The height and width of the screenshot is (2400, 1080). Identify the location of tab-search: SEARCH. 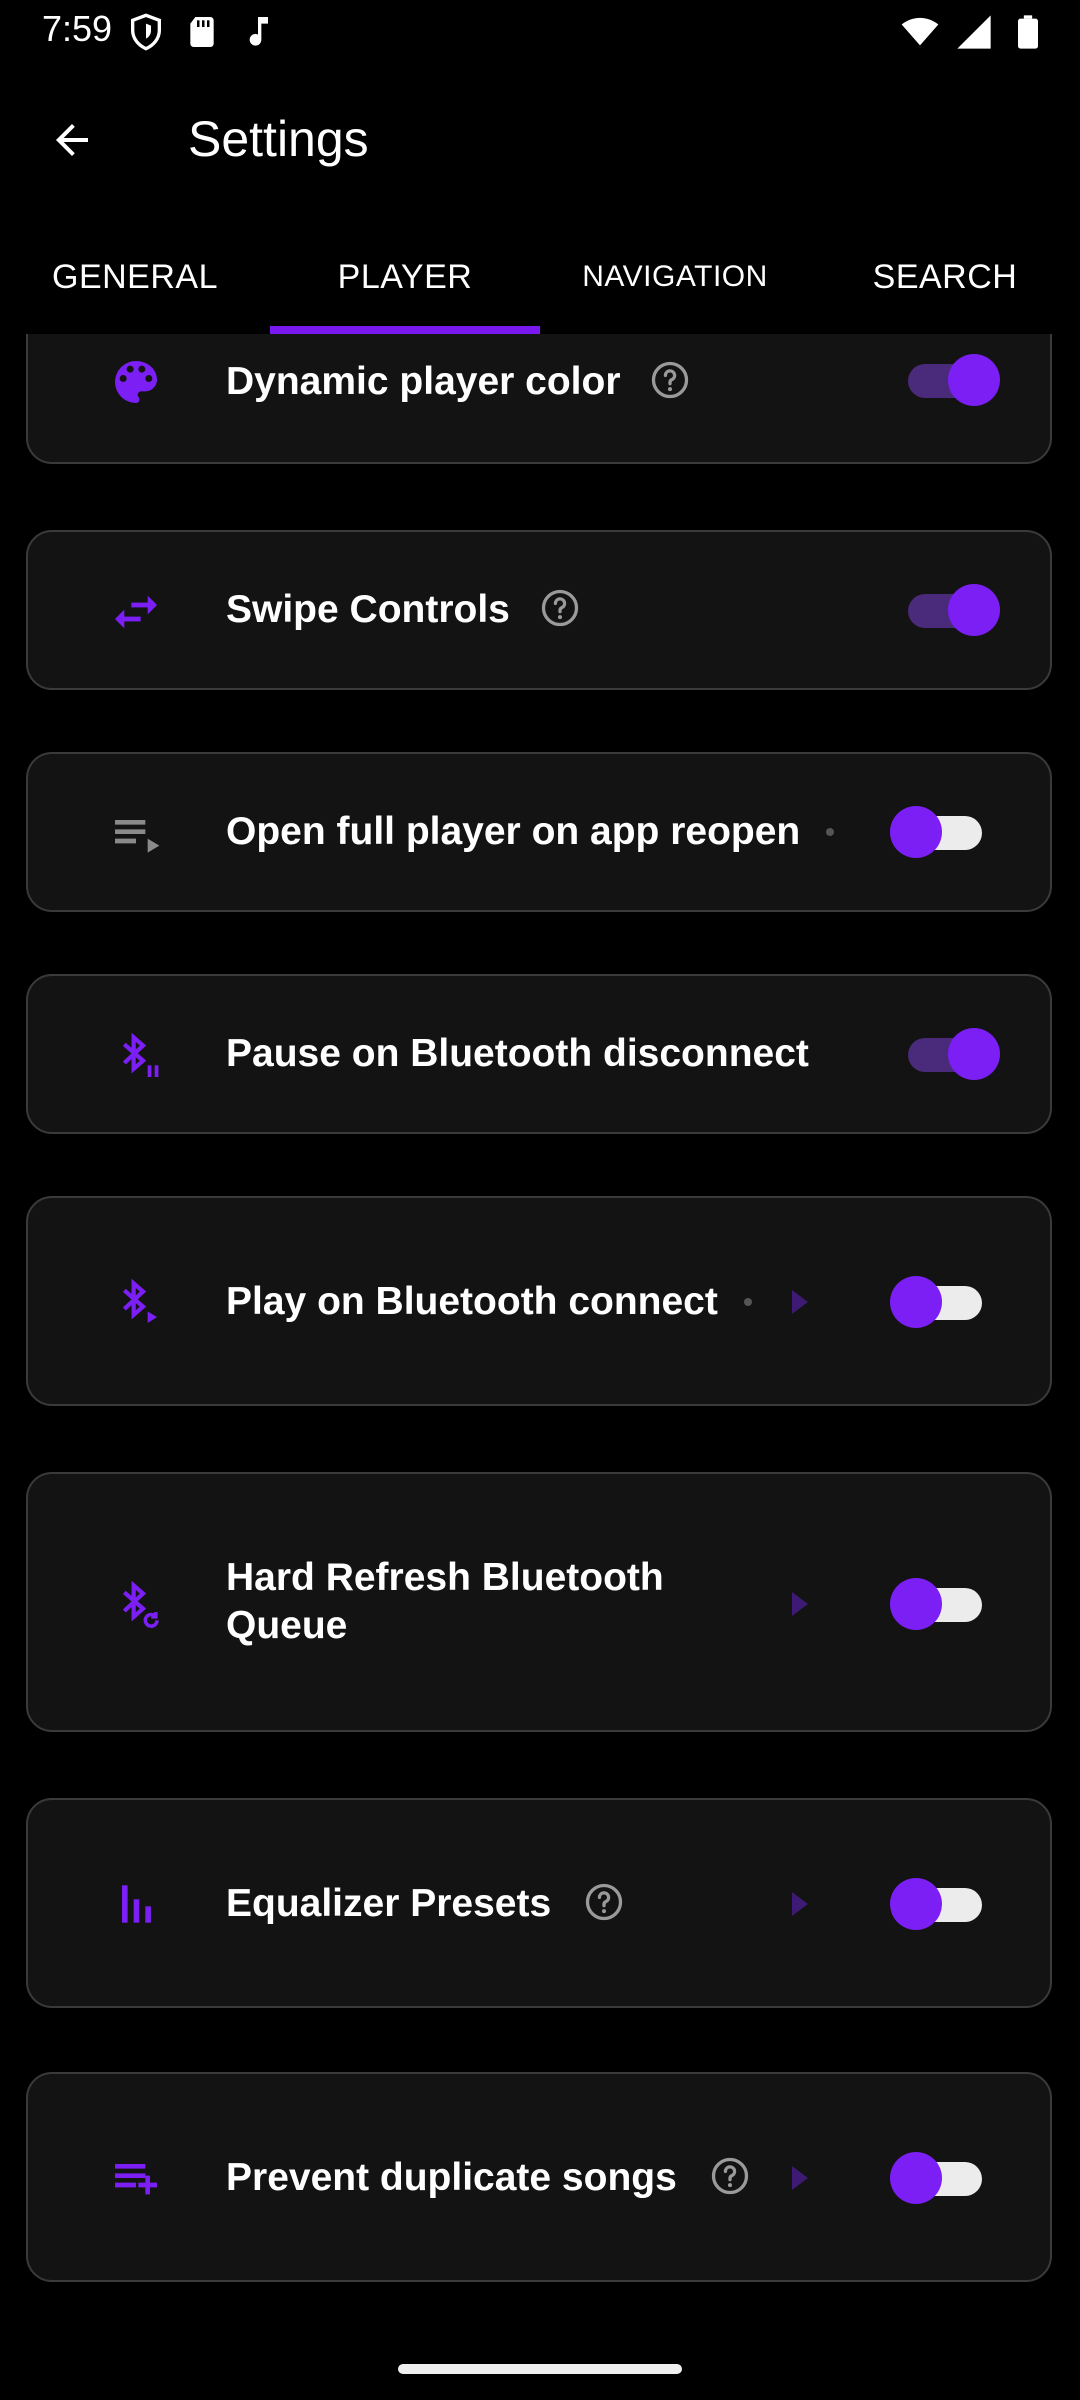
(945, 277).